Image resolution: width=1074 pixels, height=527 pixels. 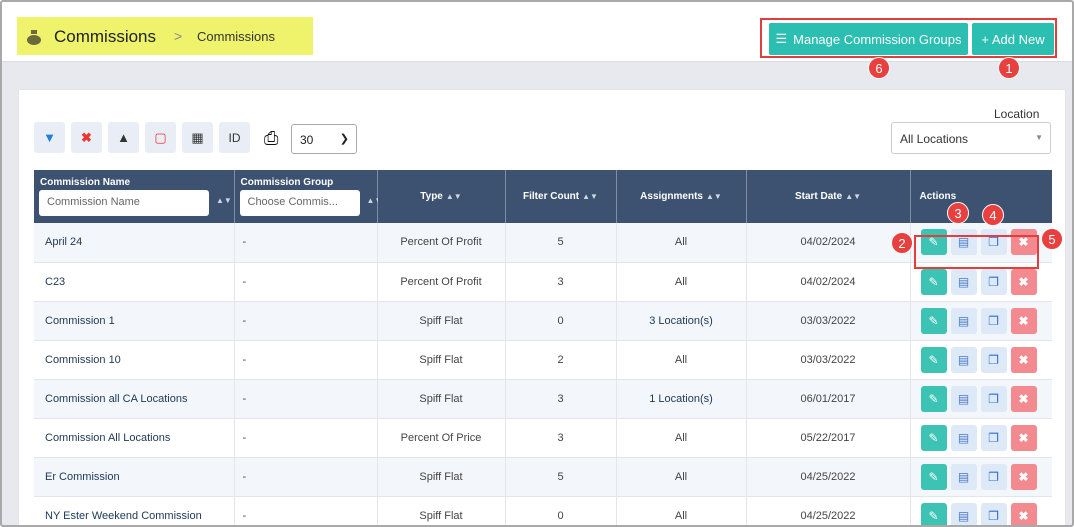 What do you see at coordinates (234, 137) in the screenshot?
I see `id-toggle-button: ID` at bounding box center [234, 137].